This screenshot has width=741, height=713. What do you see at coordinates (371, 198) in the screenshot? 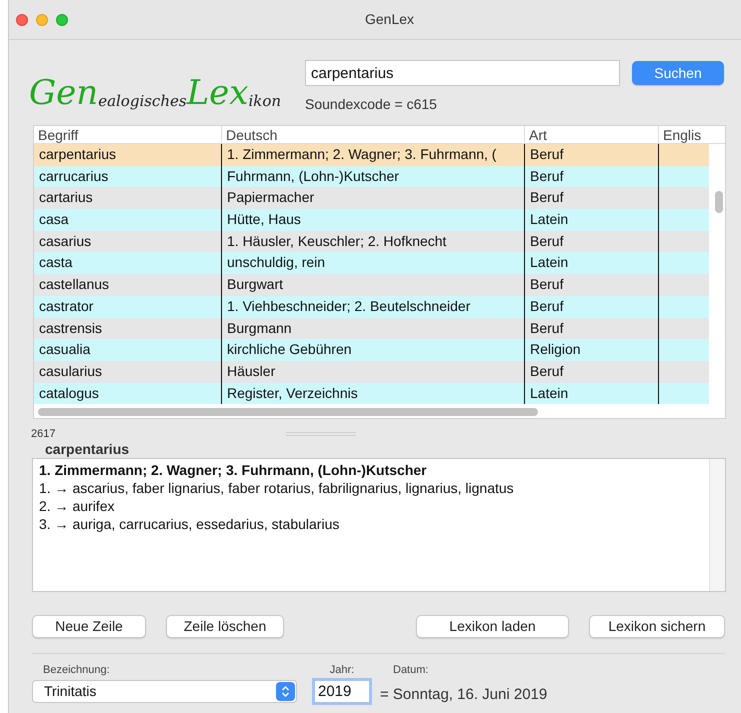
I see `table-row: cartarius Papiermacher Beruf` at bounding box center [371, 198].